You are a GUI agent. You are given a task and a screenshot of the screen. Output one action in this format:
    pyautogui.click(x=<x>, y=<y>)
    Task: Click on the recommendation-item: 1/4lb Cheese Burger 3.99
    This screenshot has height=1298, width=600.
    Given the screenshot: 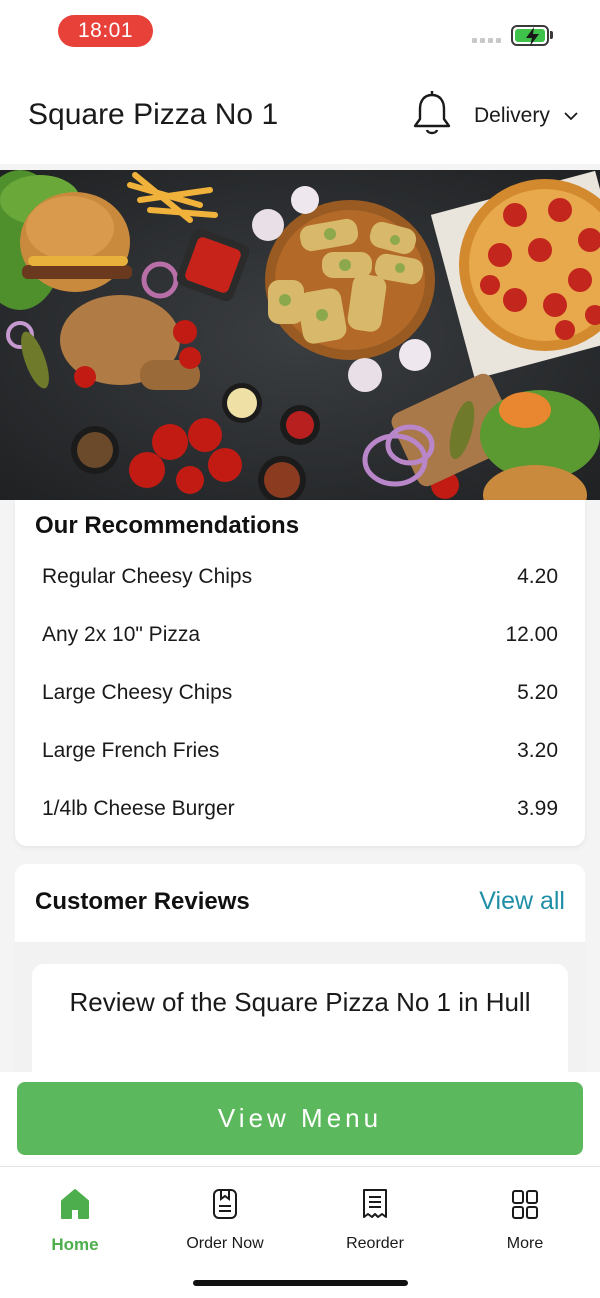 What is the action you would take?
    pyautogui.click(x=300, y=809)
    